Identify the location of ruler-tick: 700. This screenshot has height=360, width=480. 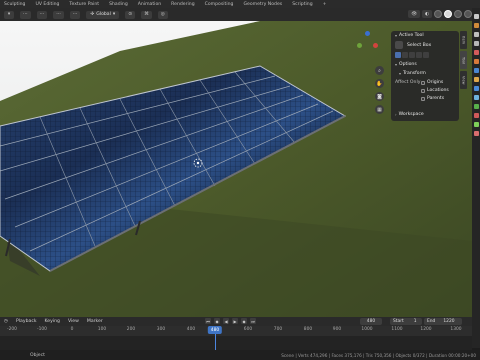
(278, 329).